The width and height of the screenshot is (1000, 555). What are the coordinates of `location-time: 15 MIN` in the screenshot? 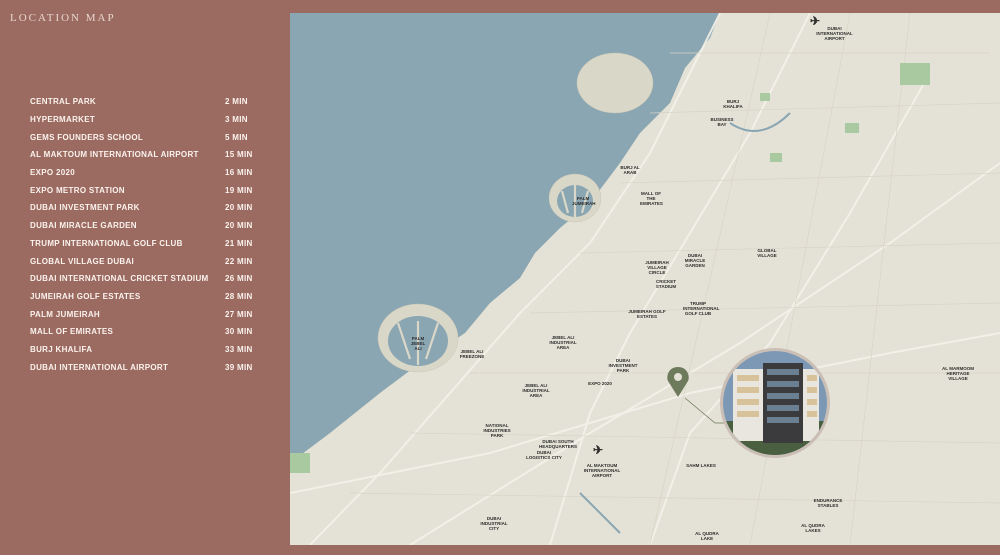 It's located at (239, 155).